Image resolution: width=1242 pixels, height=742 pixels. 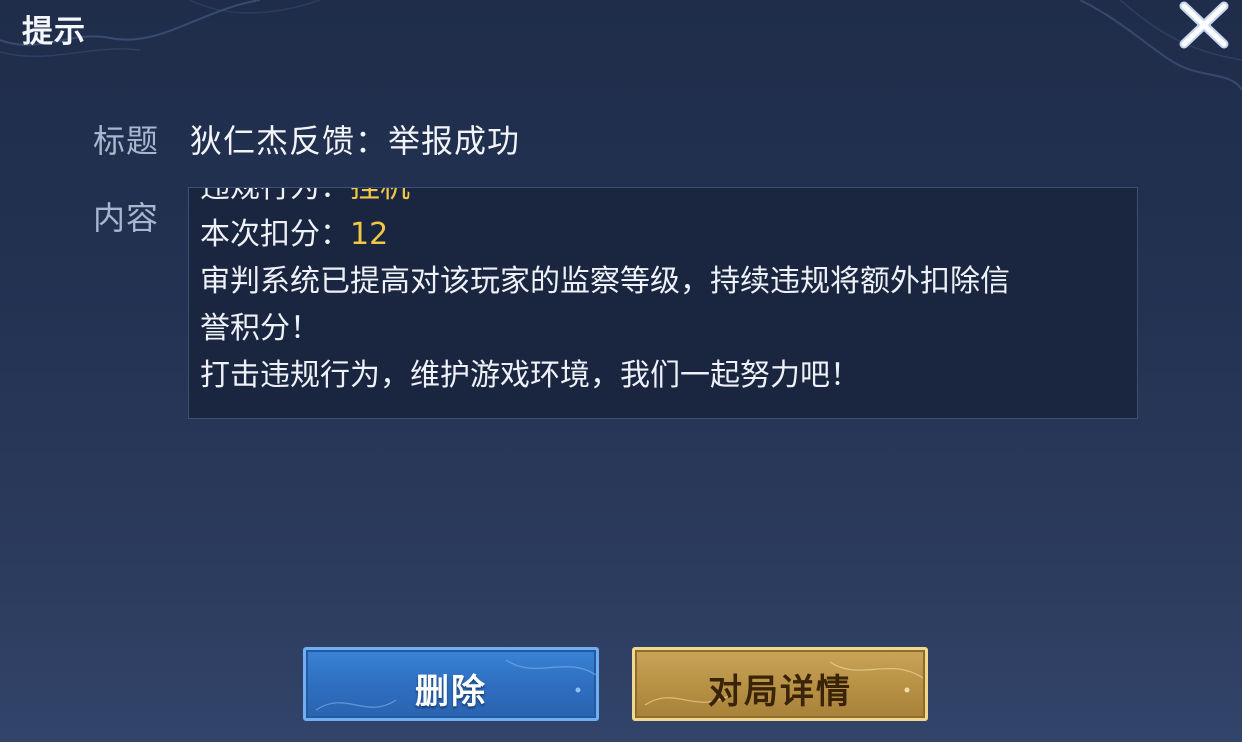 I want to click on delete-button: 删除, so click(x=451, y=684).